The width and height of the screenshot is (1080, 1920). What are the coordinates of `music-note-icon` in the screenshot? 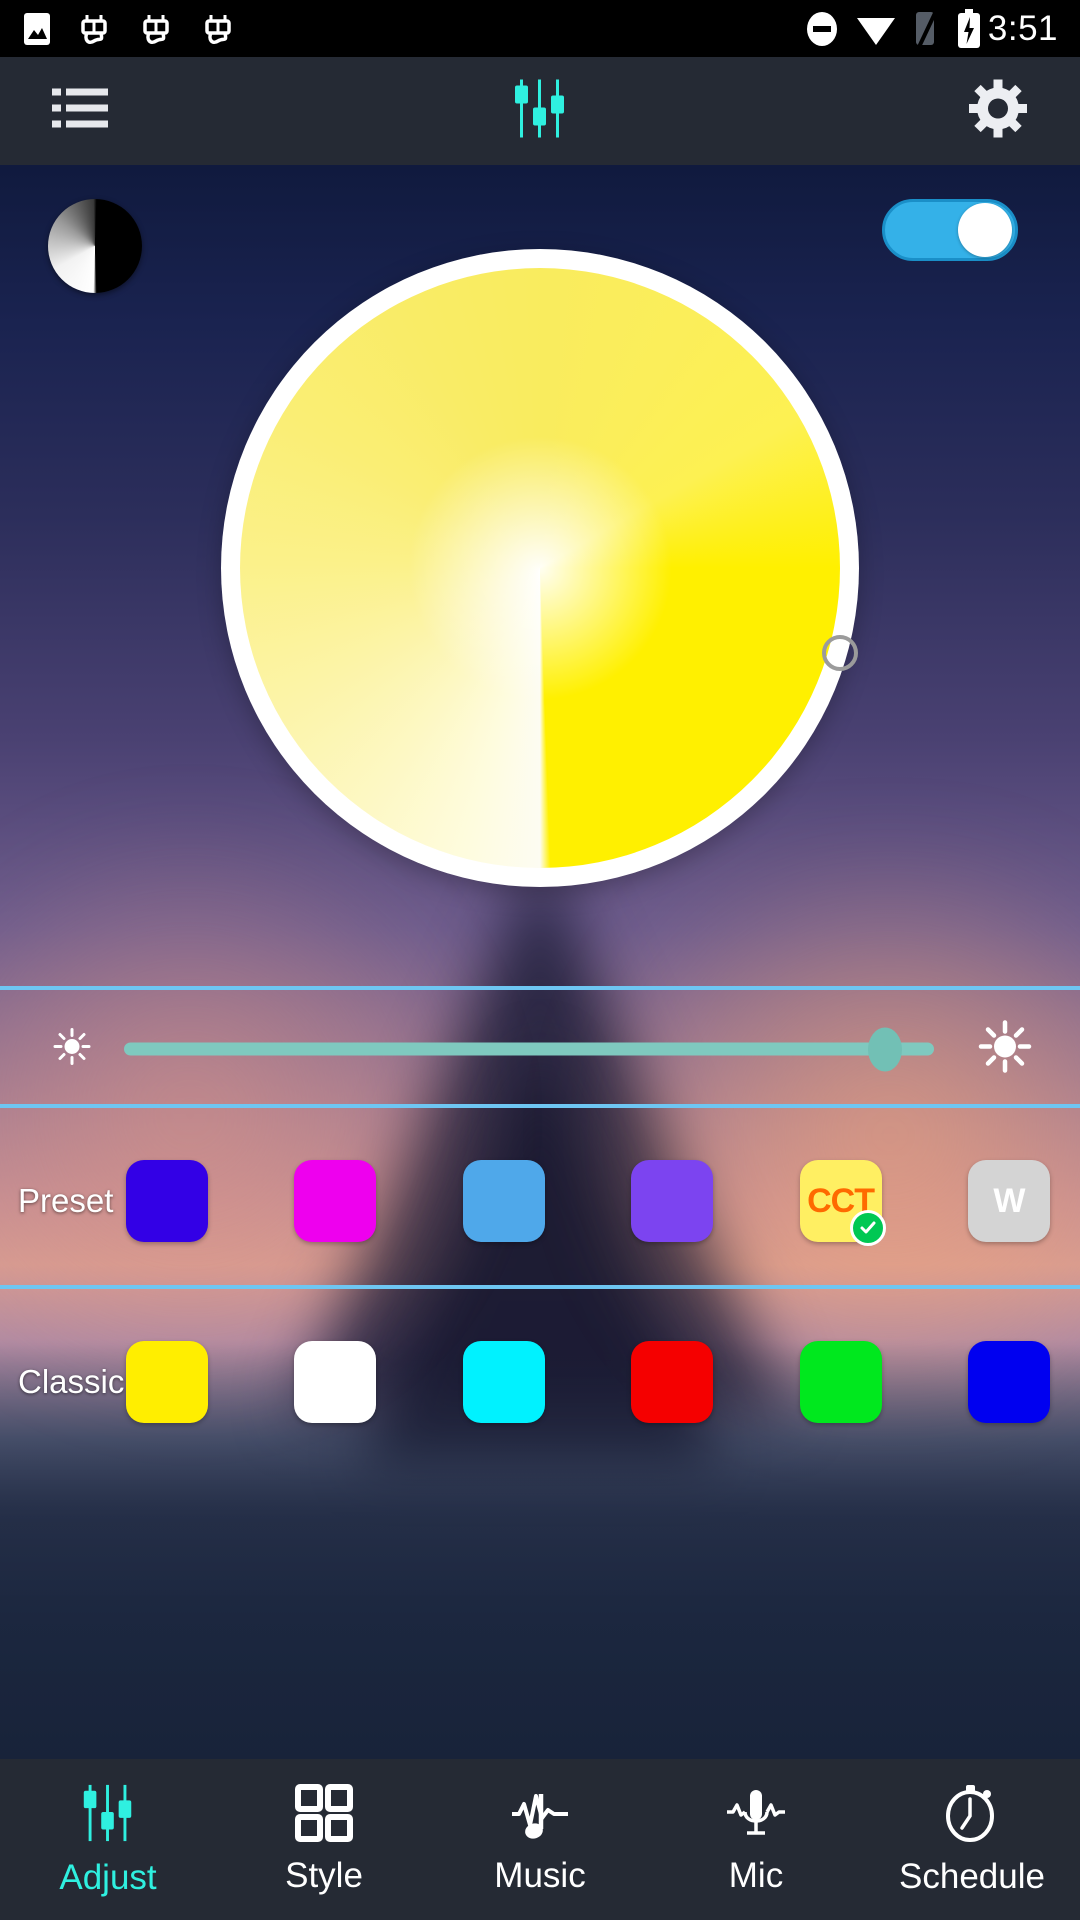 It's located at (540, 1816).